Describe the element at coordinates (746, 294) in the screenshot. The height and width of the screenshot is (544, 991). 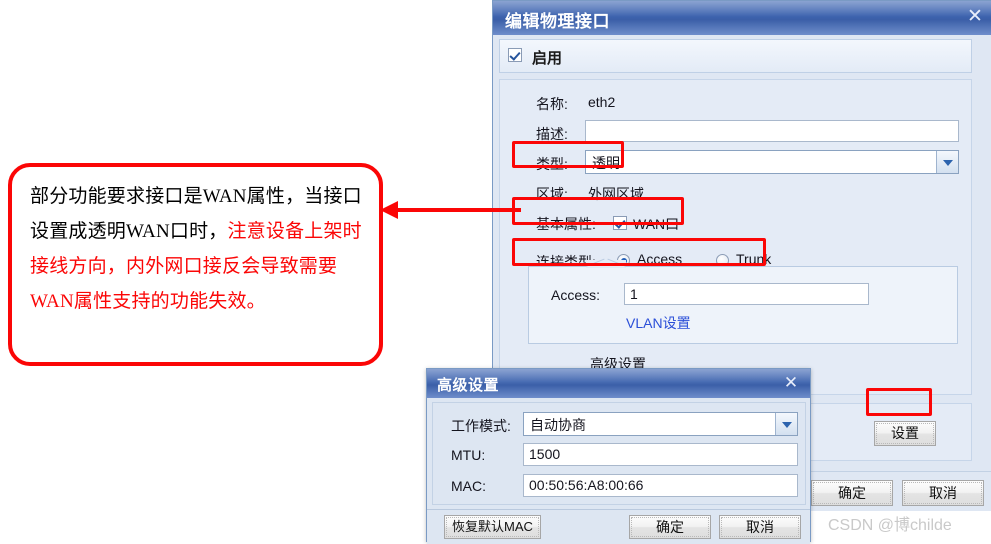
I see `access-vlan-input: 1` at that location.